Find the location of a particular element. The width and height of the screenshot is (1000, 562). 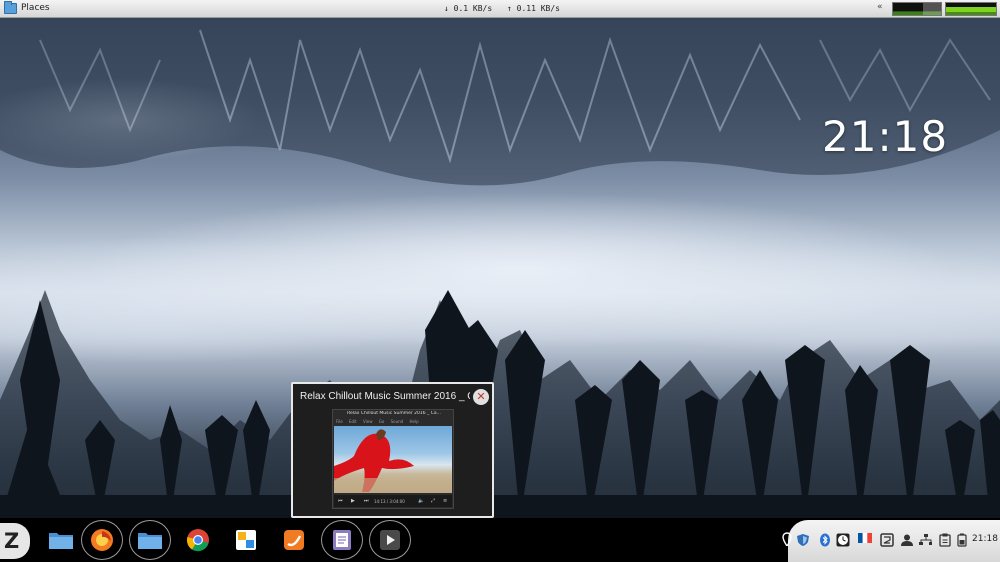

thumbnail-menu-item: Sound is located at coordinates (397, 421).